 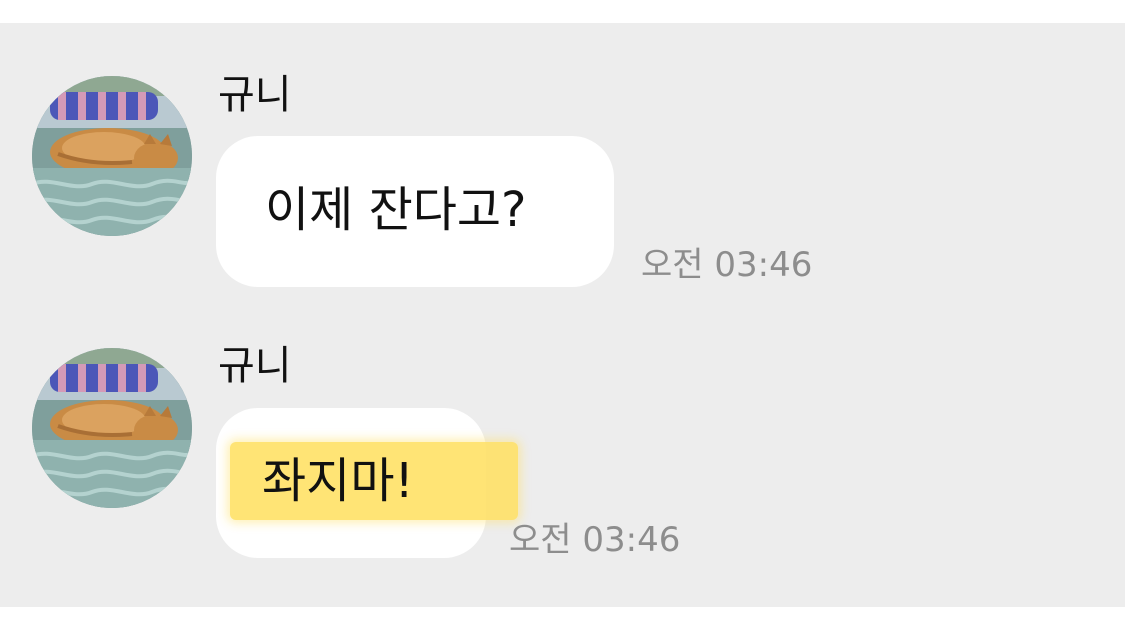 I want to click on message-text: 이제 잔다고?, so click(x=396, y=210).